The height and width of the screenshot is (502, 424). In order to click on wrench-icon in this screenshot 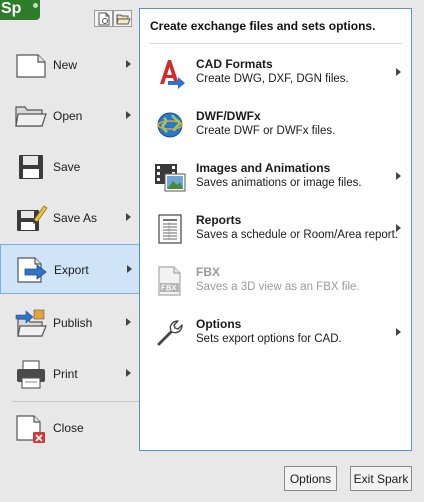, I will do `click(170, 333)`.